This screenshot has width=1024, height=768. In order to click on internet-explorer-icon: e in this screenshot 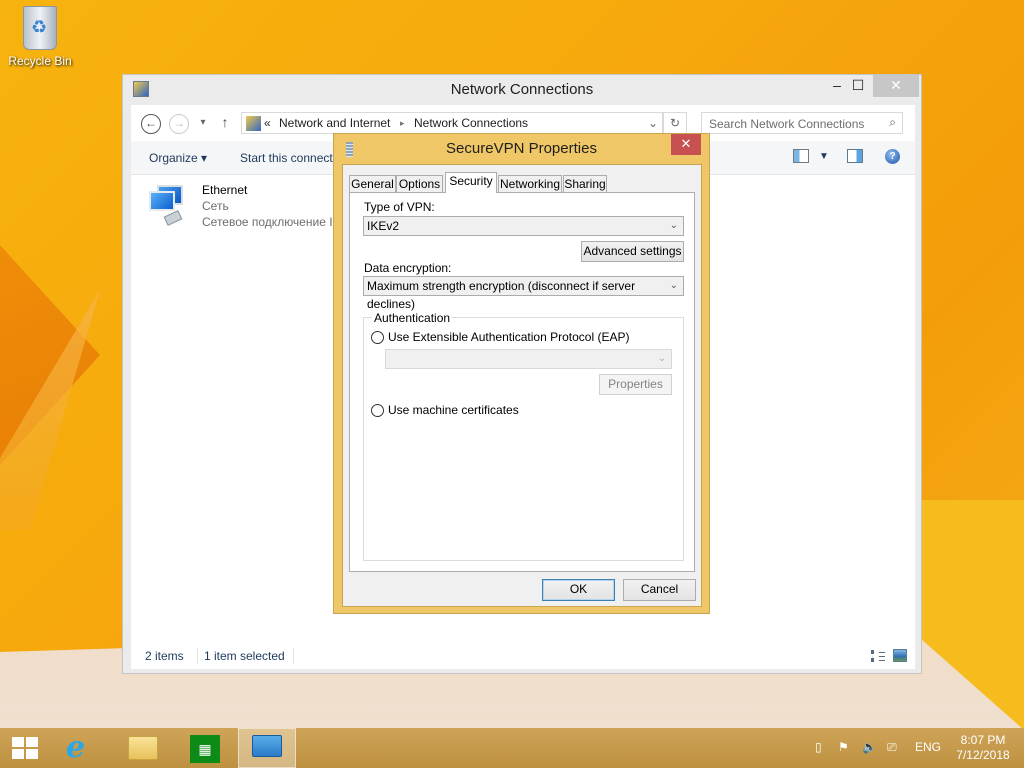, I will do `click(76, 747)`.